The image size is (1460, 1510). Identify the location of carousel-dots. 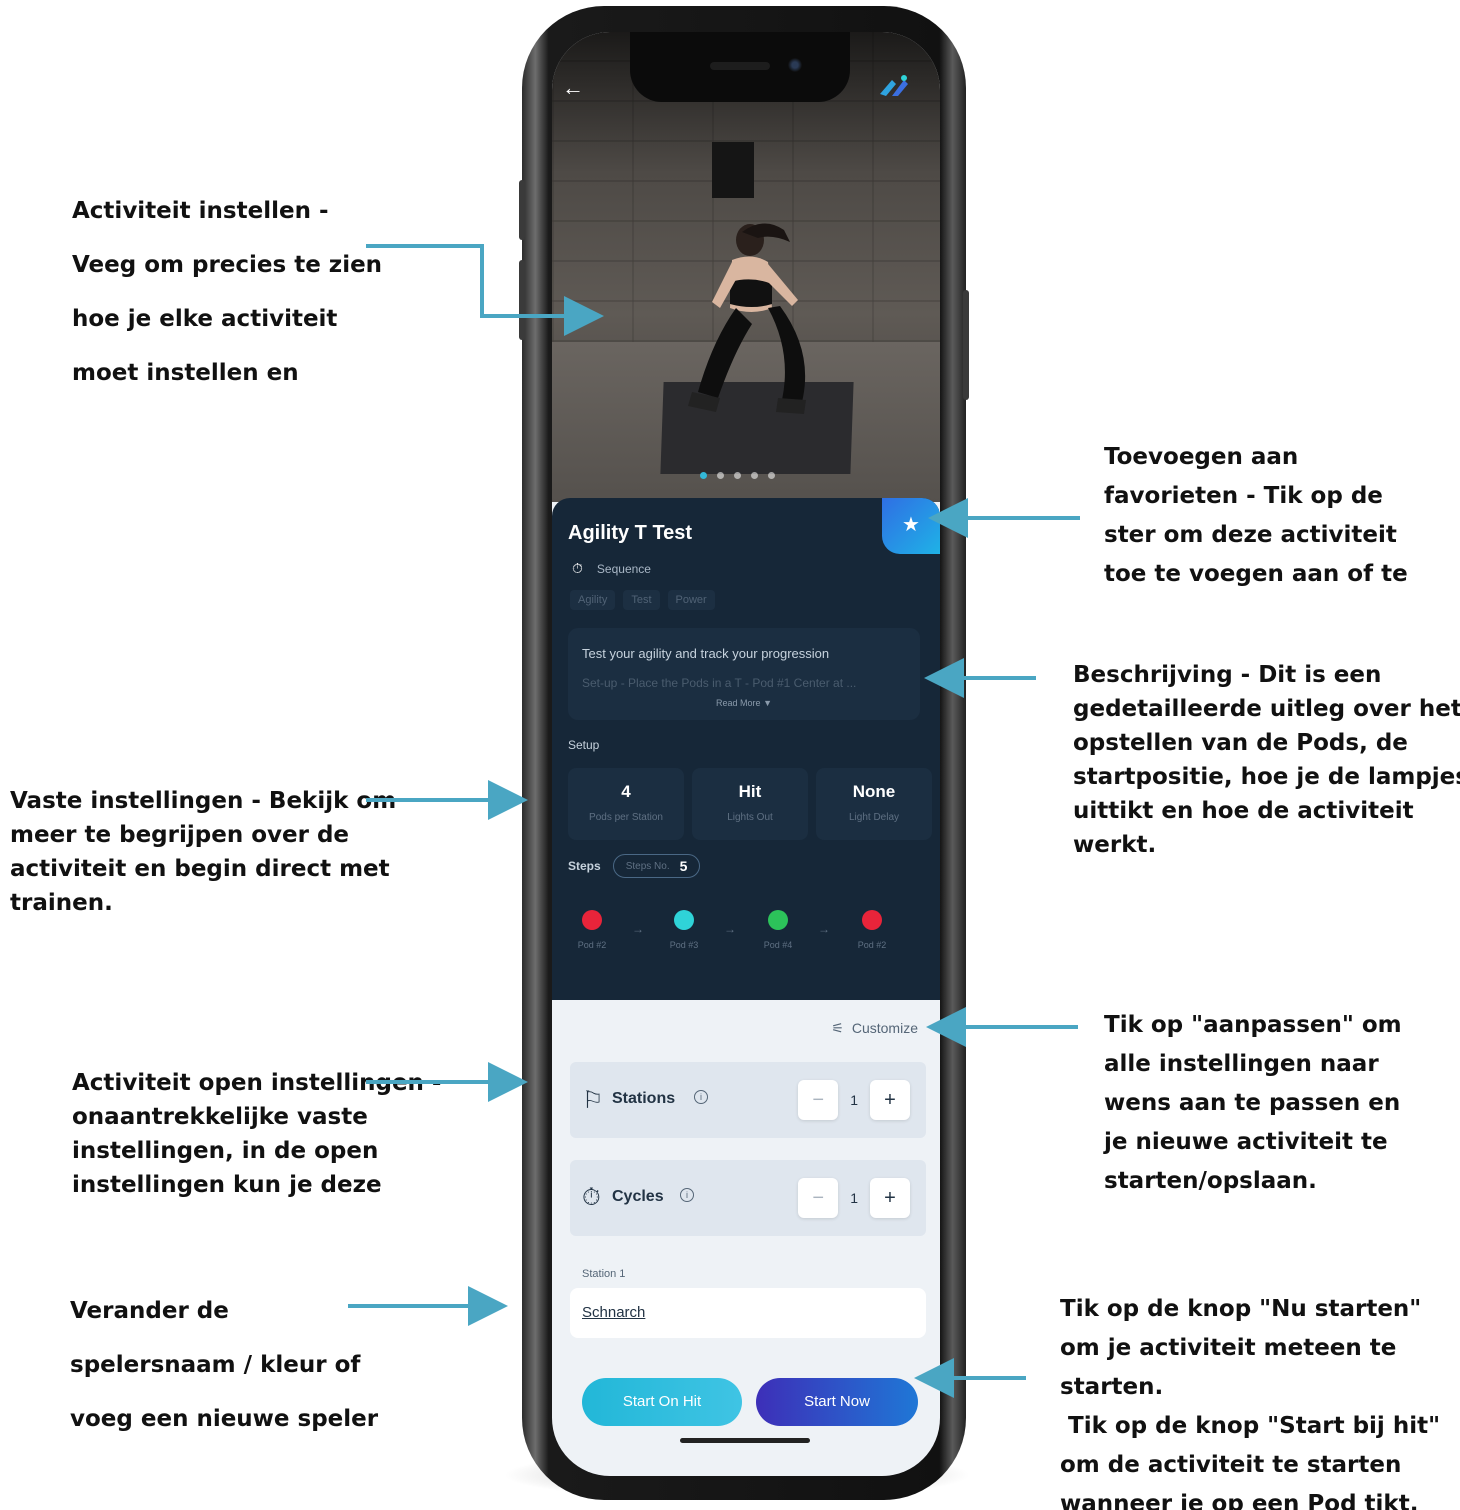
(737, 475).